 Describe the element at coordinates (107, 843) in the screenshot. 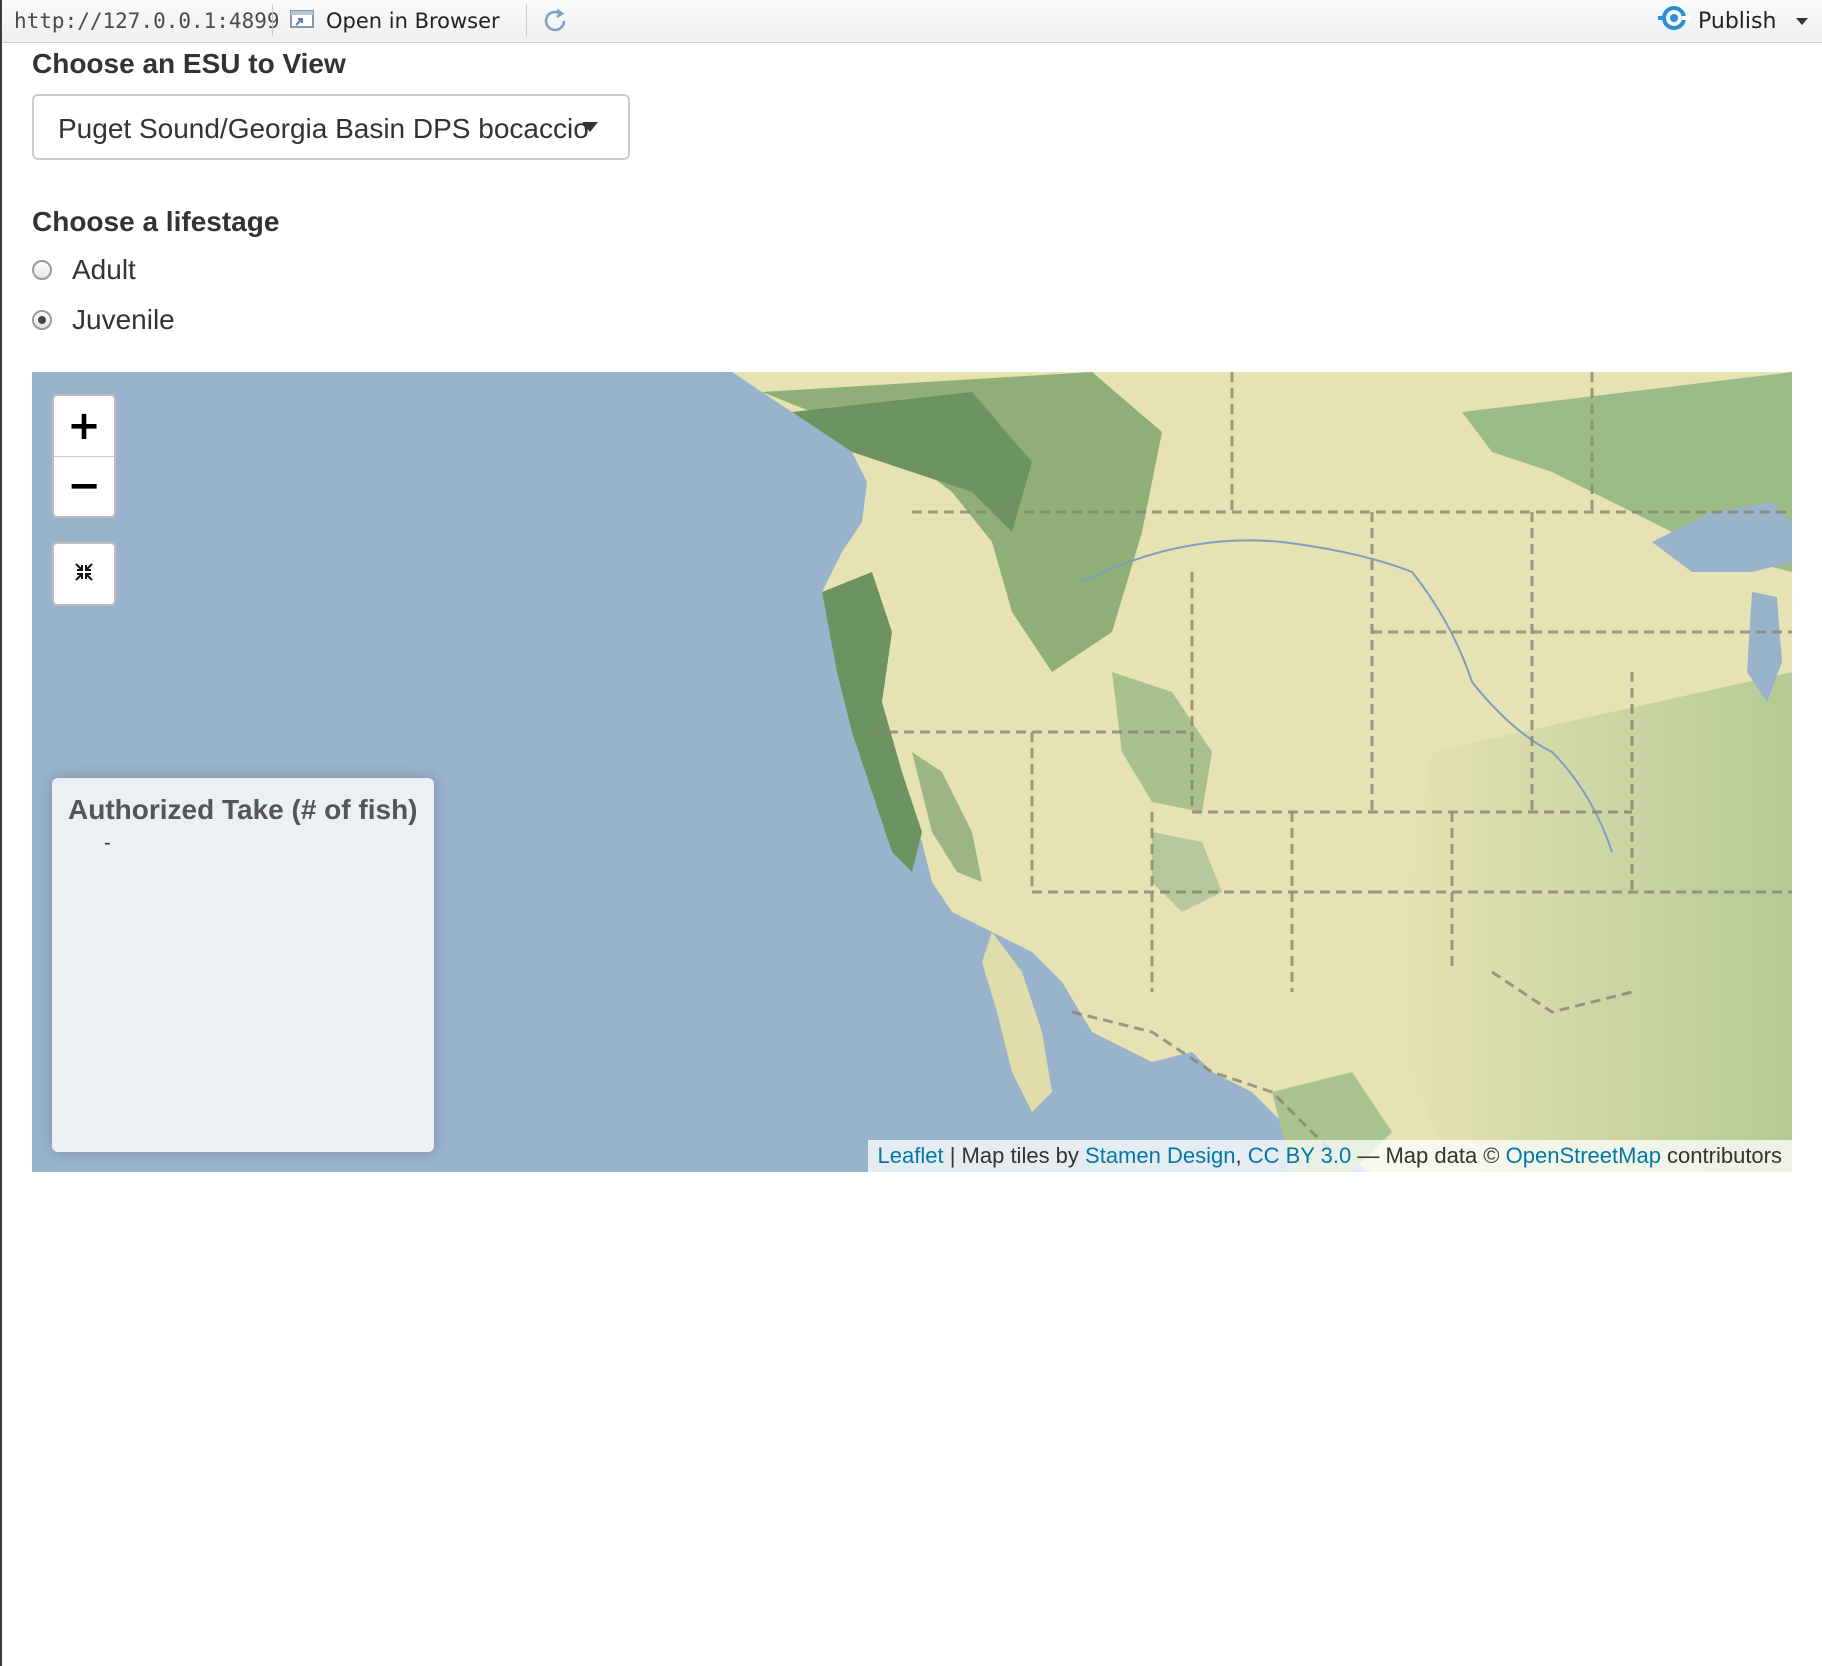

I see `legend-entry: -` at that location.